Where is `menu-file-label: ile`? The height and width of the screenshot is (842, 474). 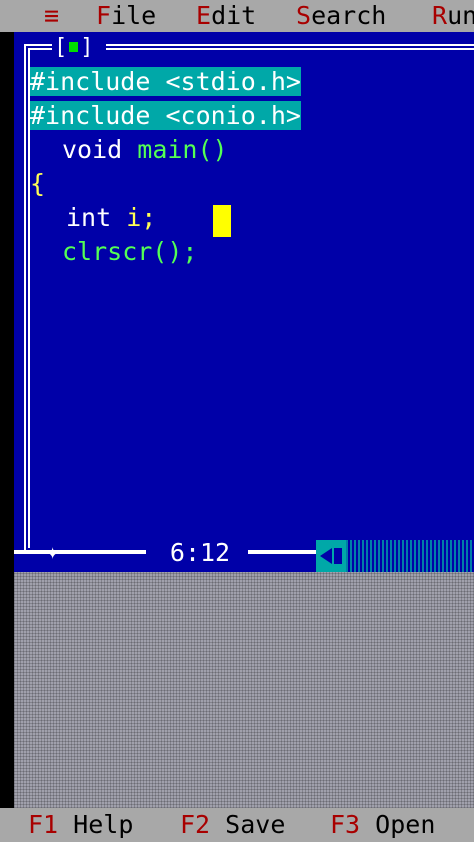
menu-file-label: ile is located at coordinates (134, 15).